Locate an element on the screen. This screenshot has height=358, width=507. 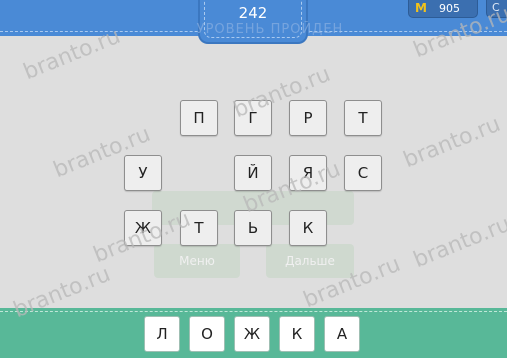
corner-button: C is located at coordinates (496, 9).